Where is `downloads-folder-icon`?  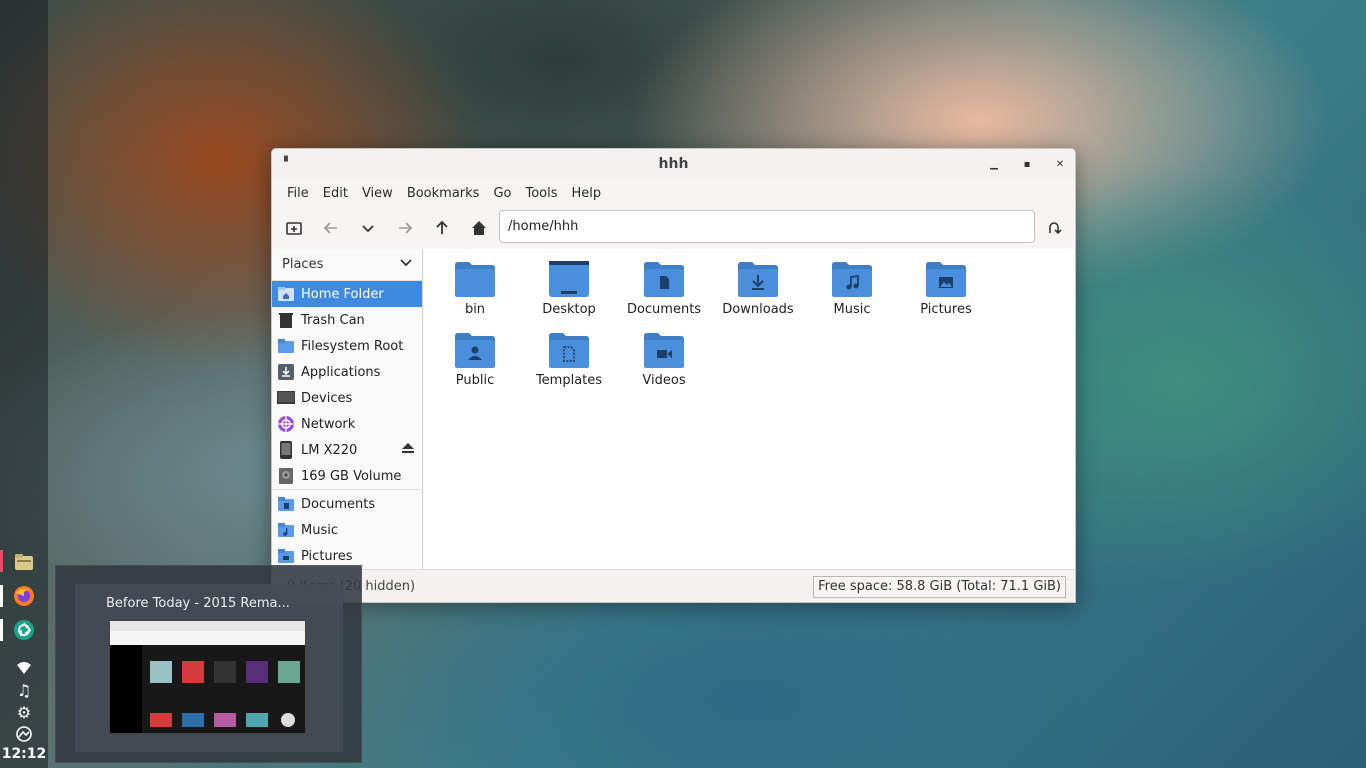
downloads-folder-icon is located at coordinates (758, 279).